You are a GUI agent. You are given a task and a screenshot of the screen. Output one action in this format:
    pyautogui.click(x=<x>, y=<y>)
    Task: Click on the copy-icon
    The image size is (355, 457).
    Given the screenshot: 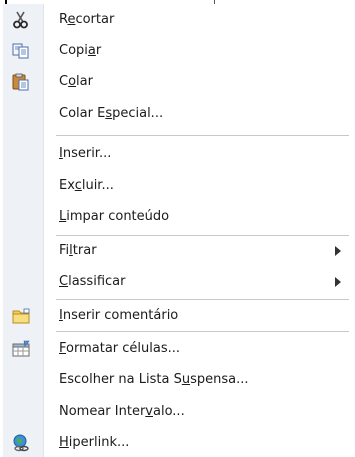 What is the action you would take?
    pyautogui.click(x=21, y=51)
    